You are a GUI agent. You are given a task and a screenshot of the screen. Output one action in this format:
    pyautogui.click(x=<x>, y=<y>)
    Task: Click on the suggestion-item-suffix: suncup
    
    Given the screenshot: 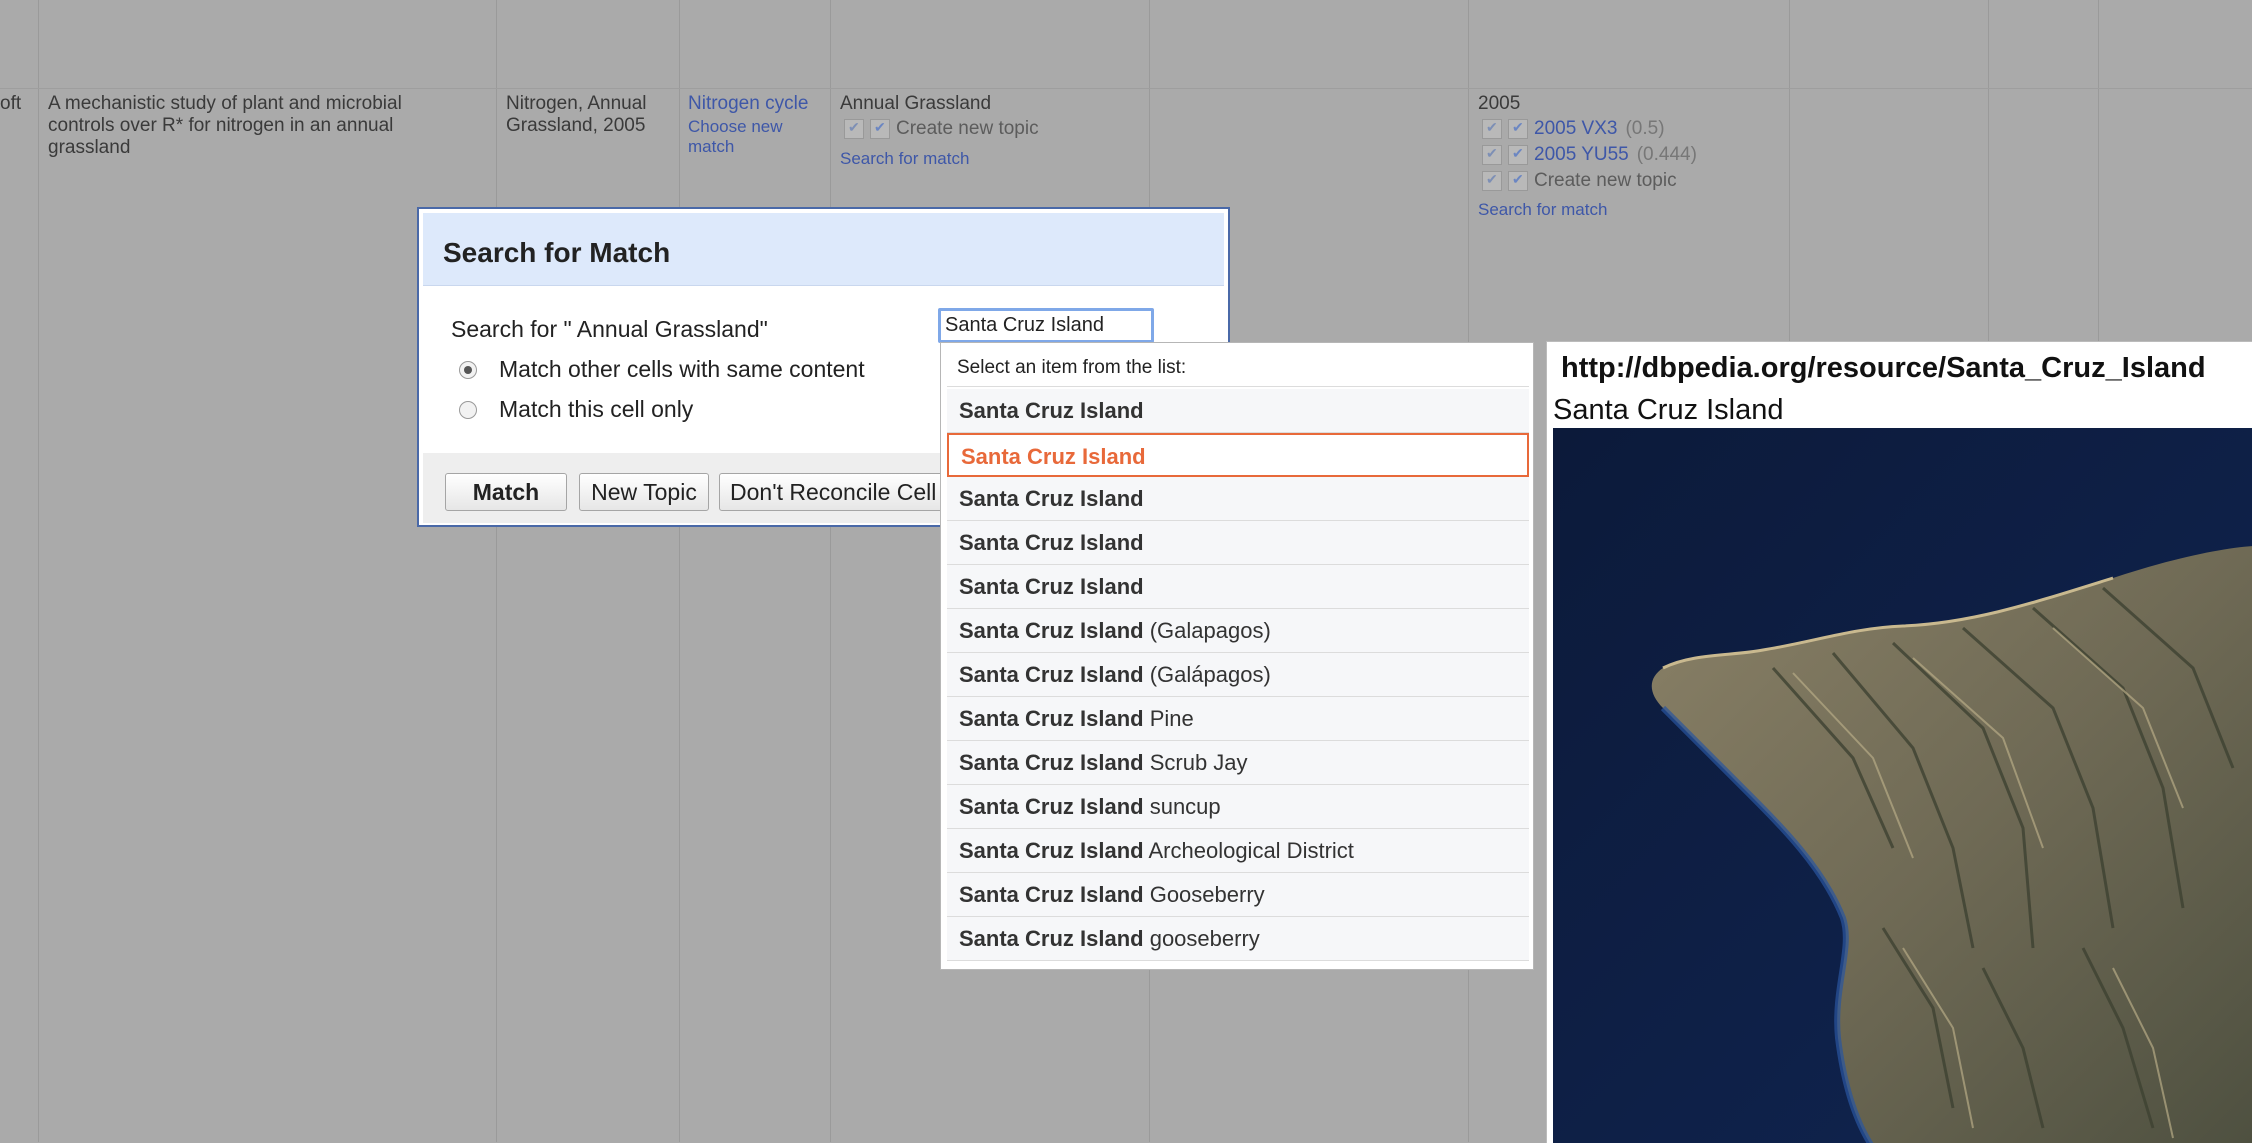 What is the action you would take?
    pyautogui.click(x=1182, y=806)
    